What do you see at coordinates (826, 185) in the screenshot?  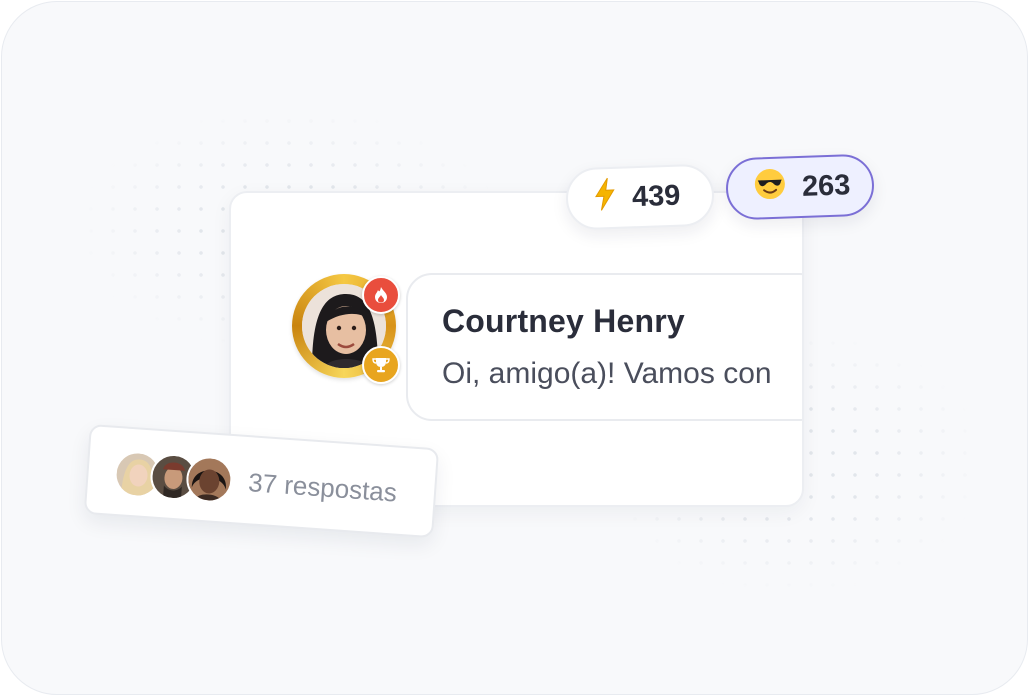 I see `cool-value: 263` at bounding box center [826, 185].